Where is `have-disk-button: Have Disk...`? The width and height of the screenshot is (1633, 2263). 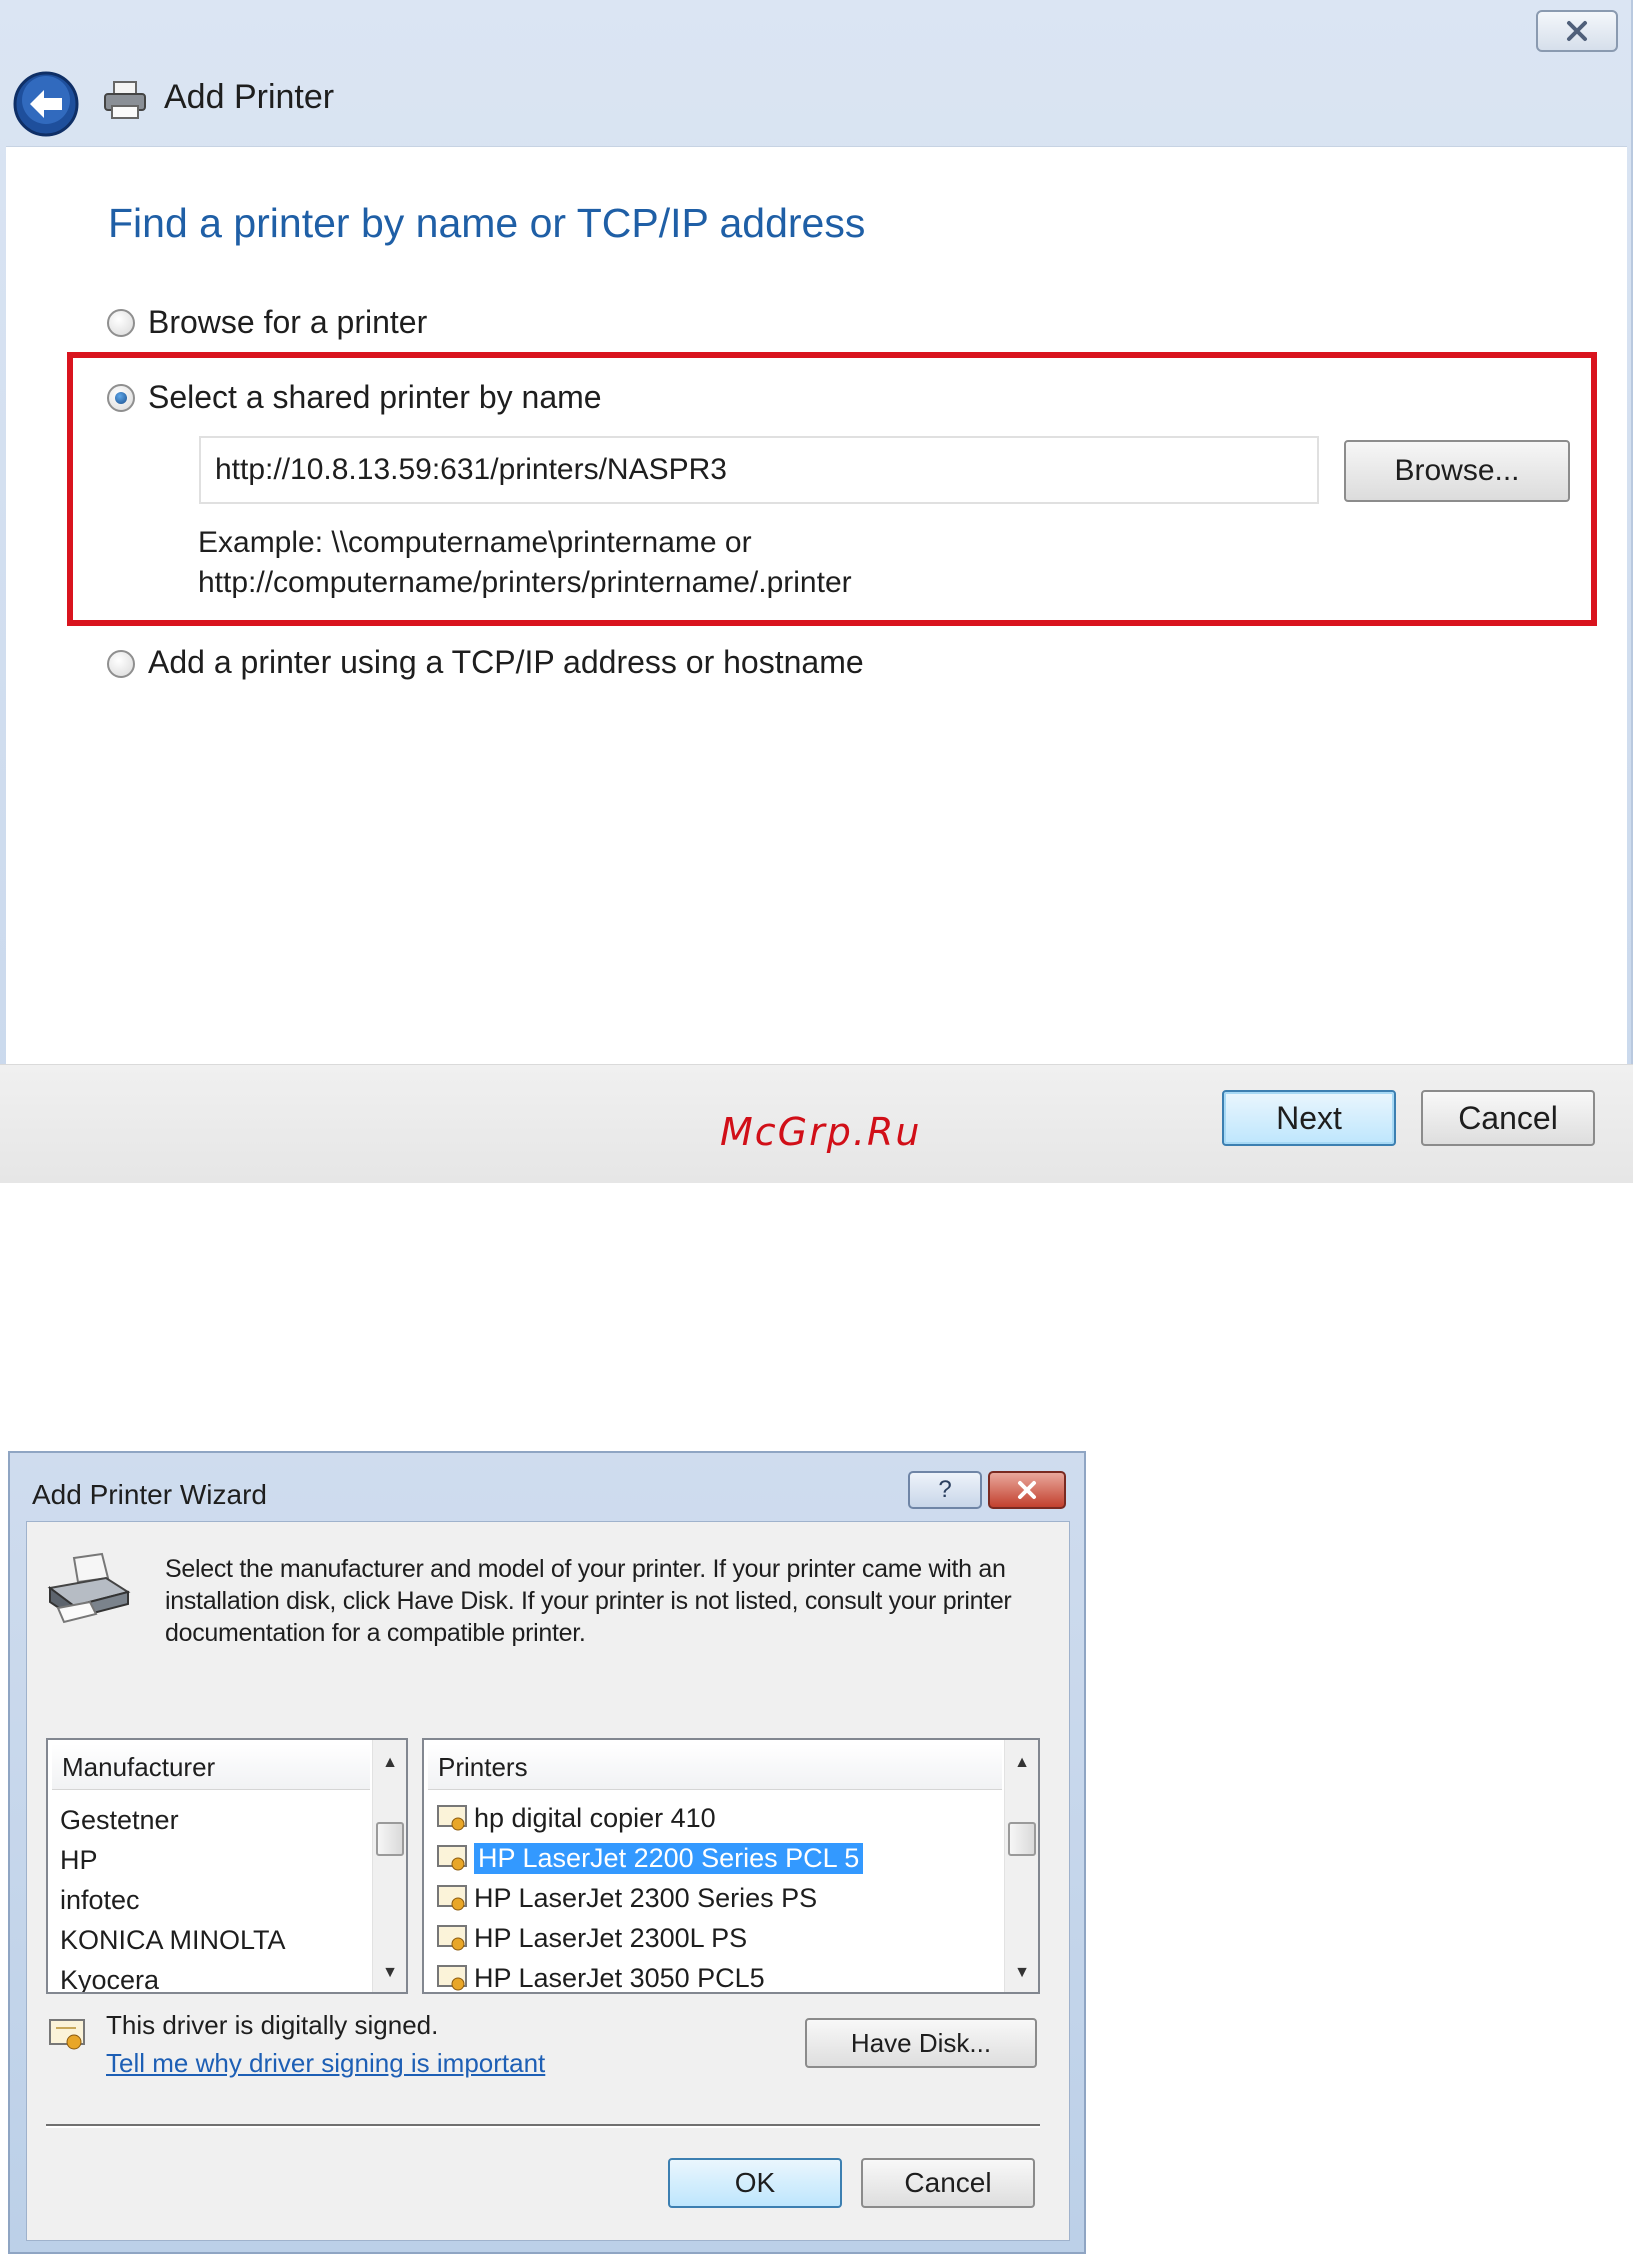 have-disk-button: Have Disk... is located at coordinates (921, 2043).